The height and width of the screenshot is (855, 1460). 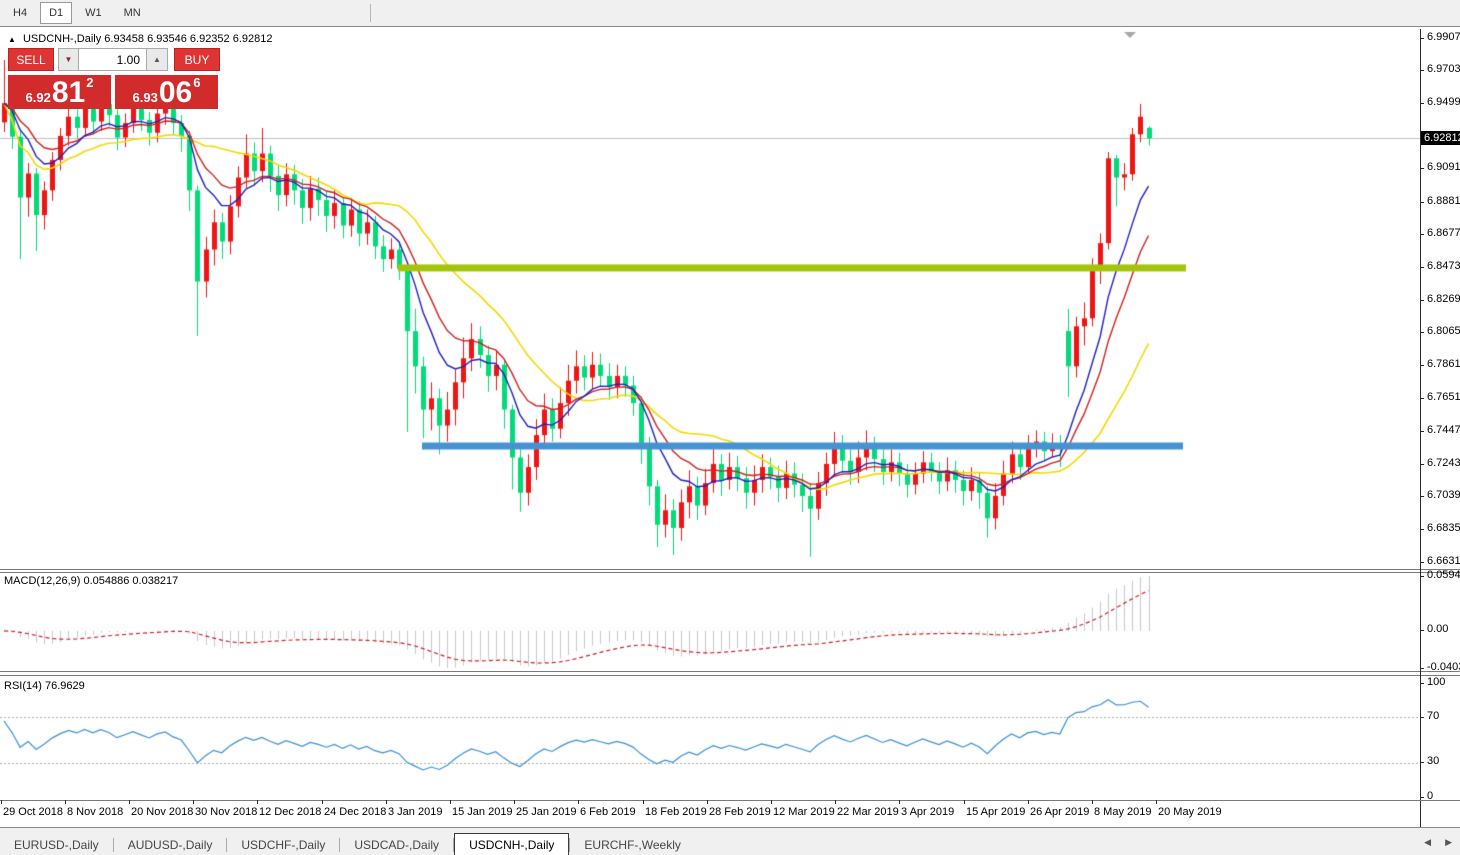 What do you see at coordinates (20, 13) in the screenshot?
I see `timeframe-button-h4: H4` at bounding box center [20, 13].